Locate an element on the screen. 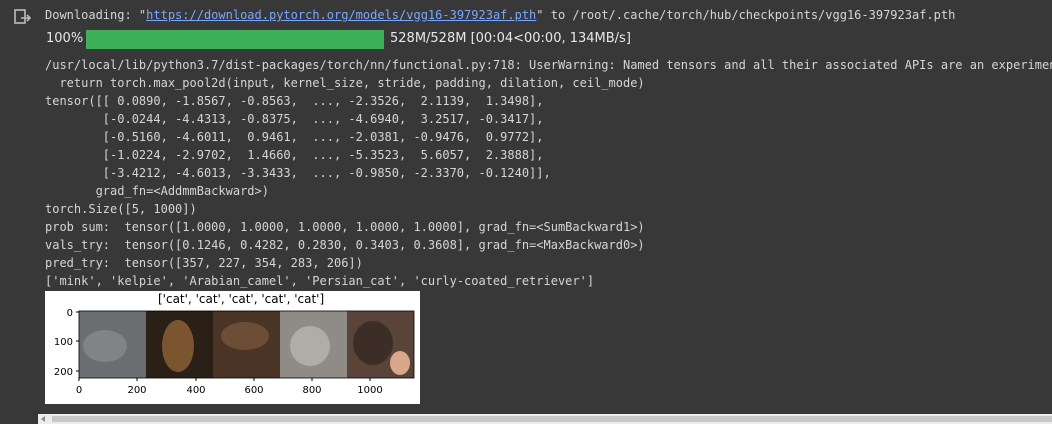  x-tick-label: 800 is located at coordinates (311, 390).